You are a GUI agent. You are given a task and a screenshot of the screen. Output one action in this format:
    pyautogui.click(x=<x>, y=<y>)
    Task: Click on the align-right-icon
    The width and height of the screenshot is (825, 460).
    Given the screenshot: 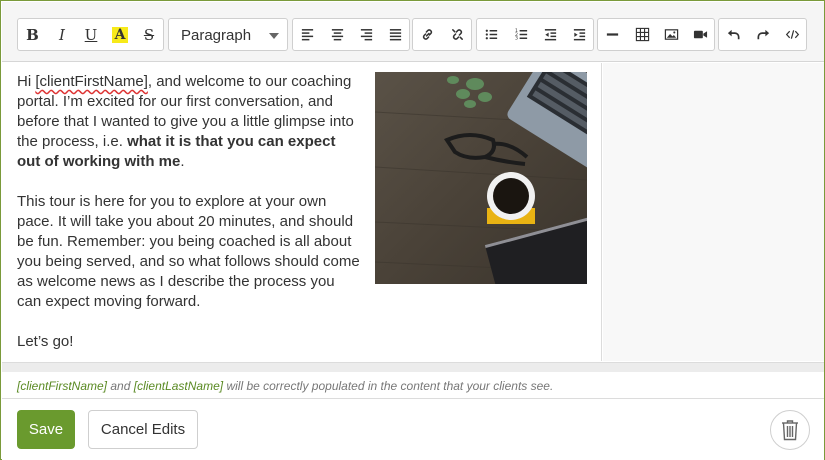 What is the action you would take?
    pyautogui.click(x=366, y=35)
    